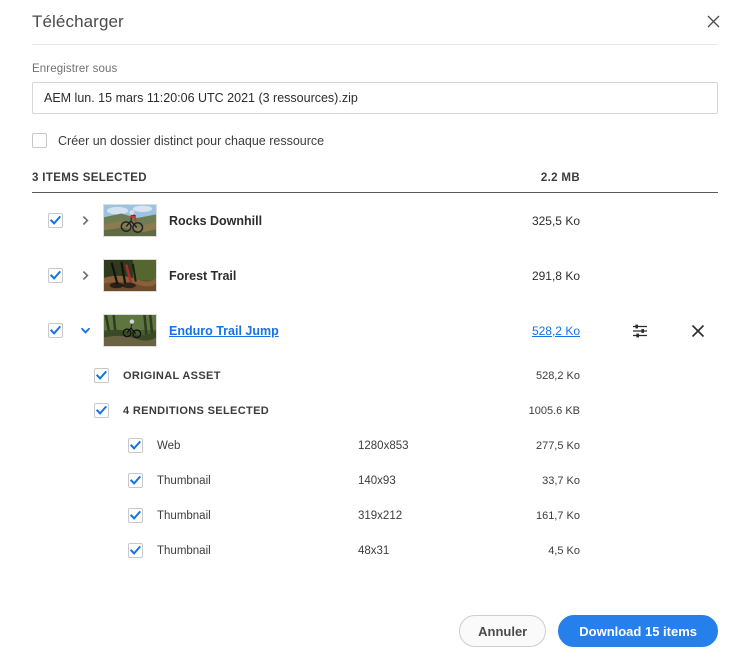 This screenshot has width=750, height=669. I want to click on page-title: Télécharger, so click(78, 21).